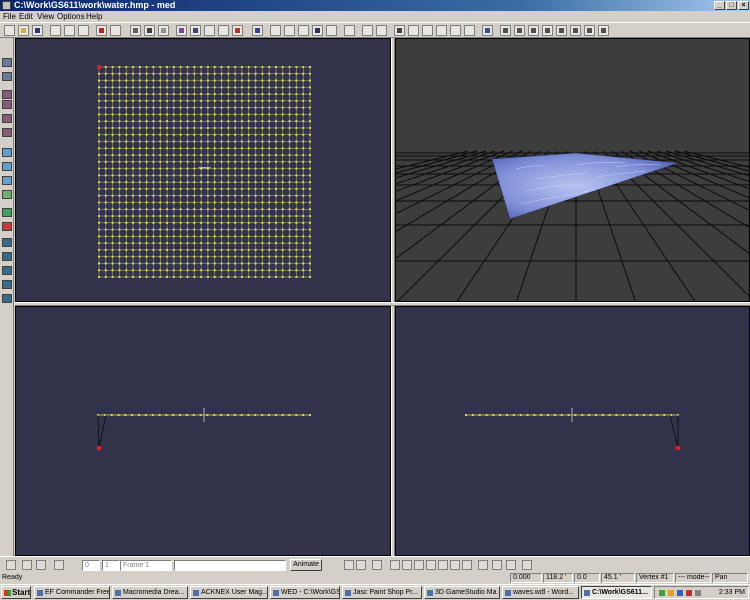  I want to click on scale-icon, so click(223, 30).